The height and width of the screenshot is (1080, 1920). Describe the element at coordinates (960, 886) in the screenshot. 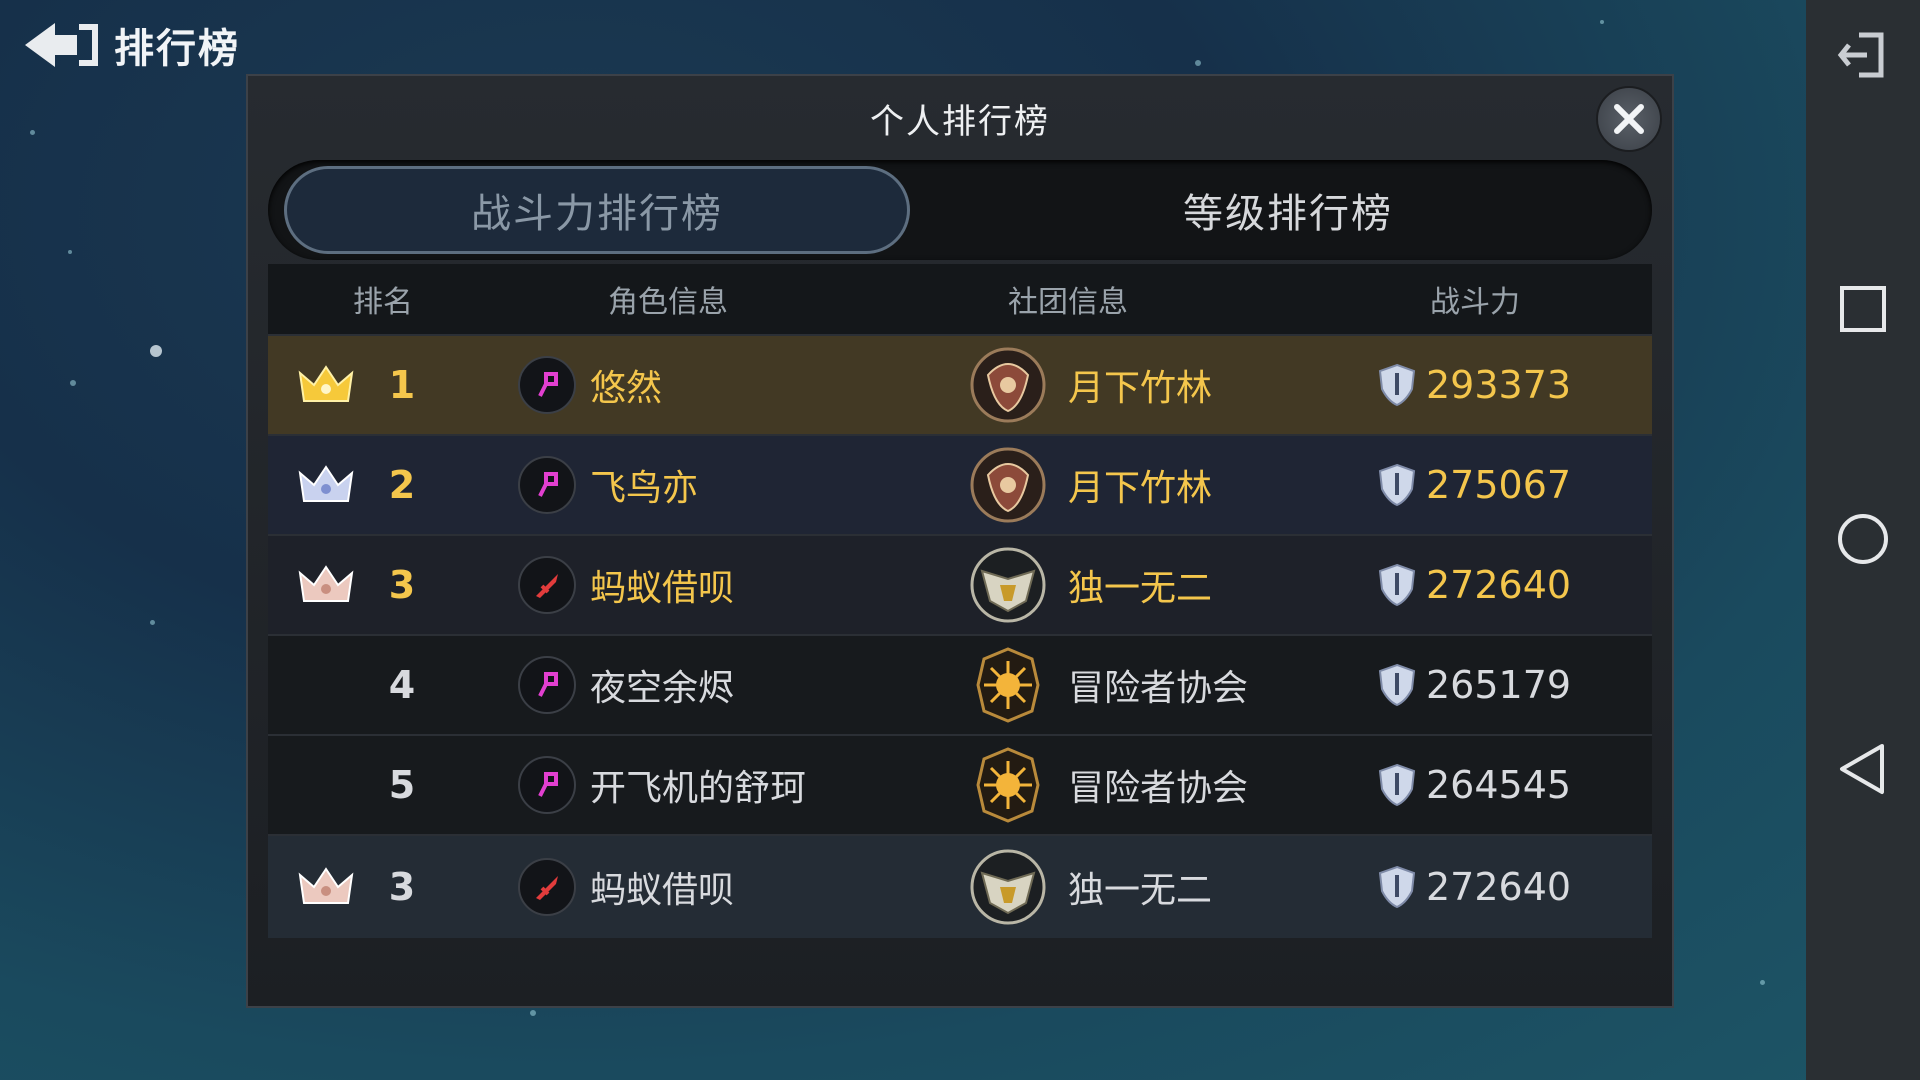

I see `my-rank-row: 3 蚂蚁借呗 独一无二 272640` at that location.